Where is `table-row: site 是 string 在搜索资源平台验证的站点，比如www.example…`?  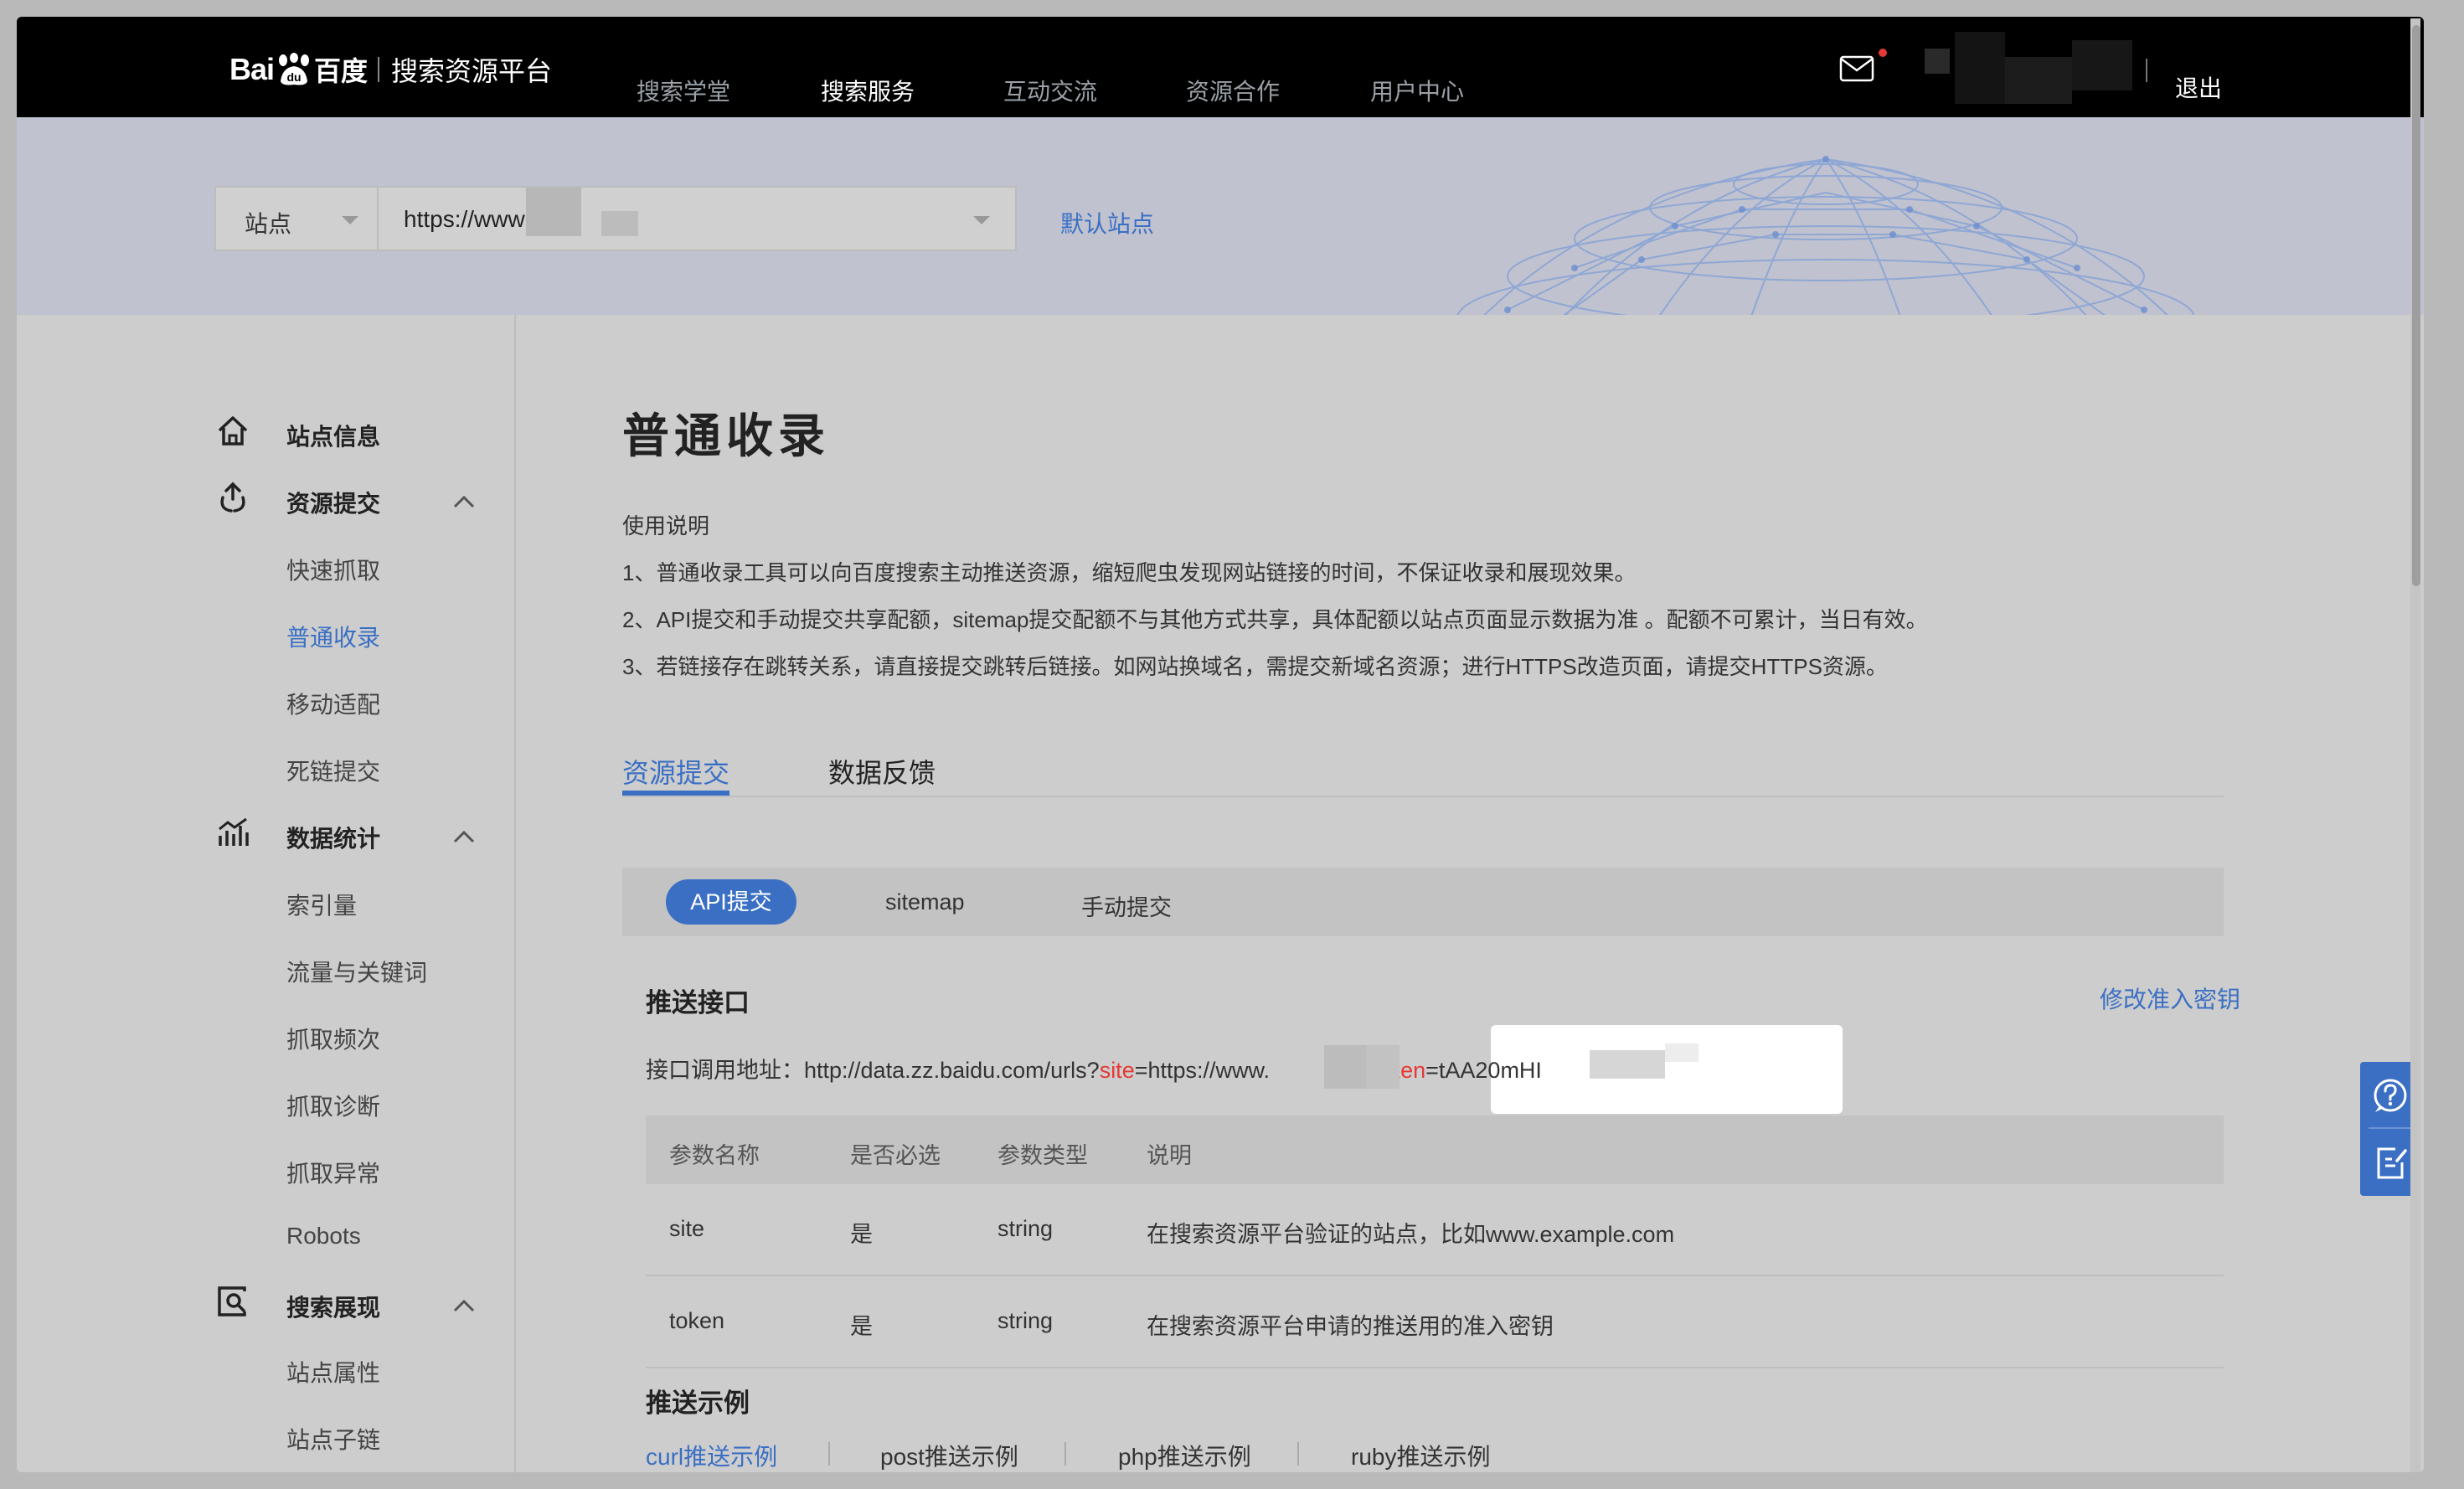
table-row: site 是 string 在搜索资源平台验证的站点，比如www.example… is located at coordinates (1435, 1230).